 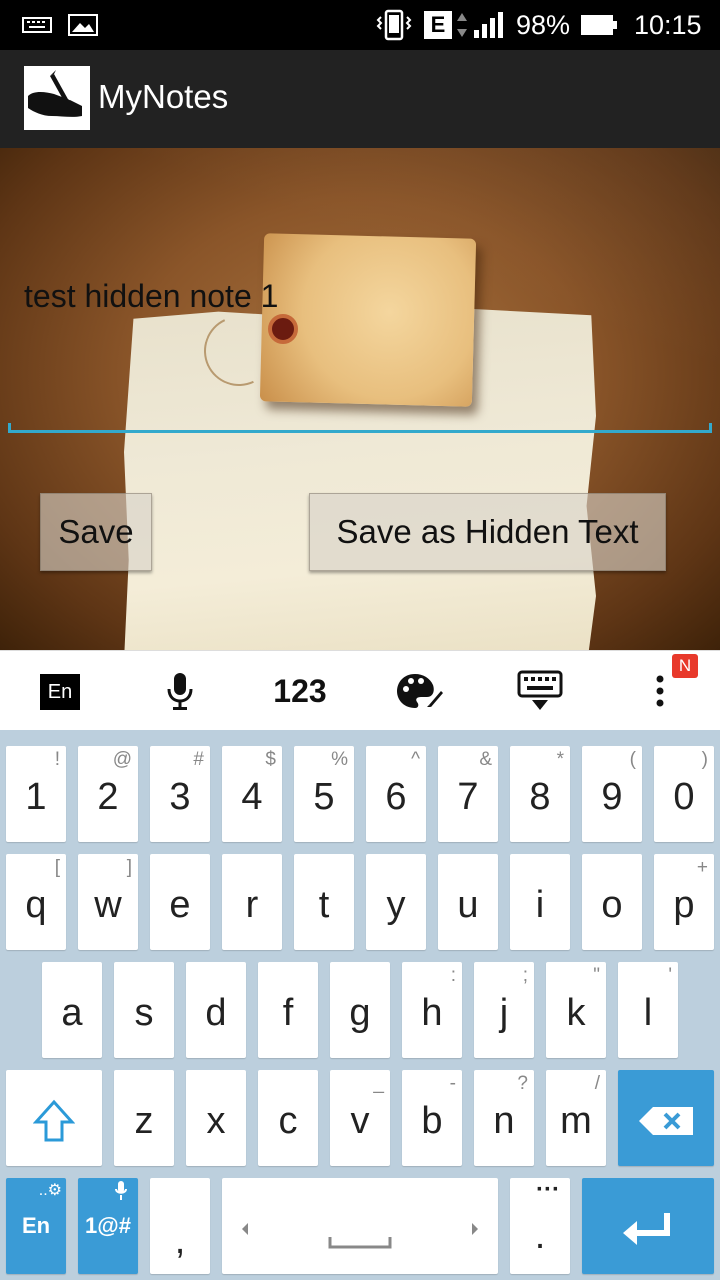 I want to click on key-j: j;, so click(x=504, y=1010).